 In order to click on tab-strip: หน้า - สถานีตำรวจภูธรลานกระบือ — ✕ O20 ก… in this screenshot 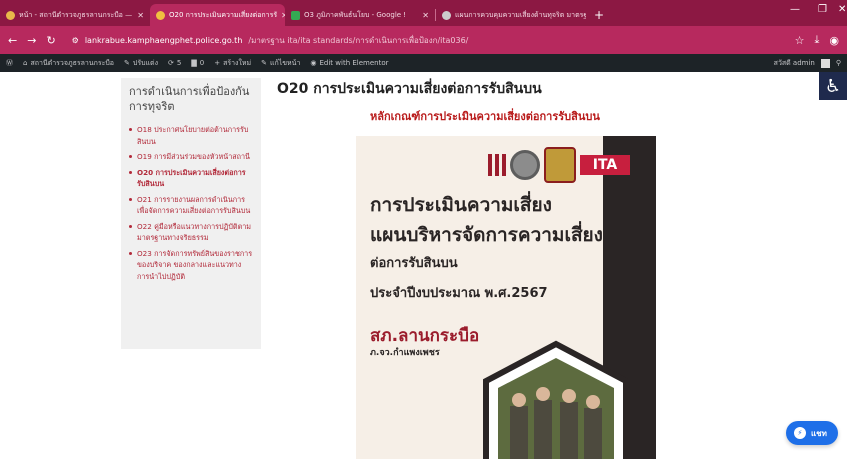, I will do `click(423, 13)`.